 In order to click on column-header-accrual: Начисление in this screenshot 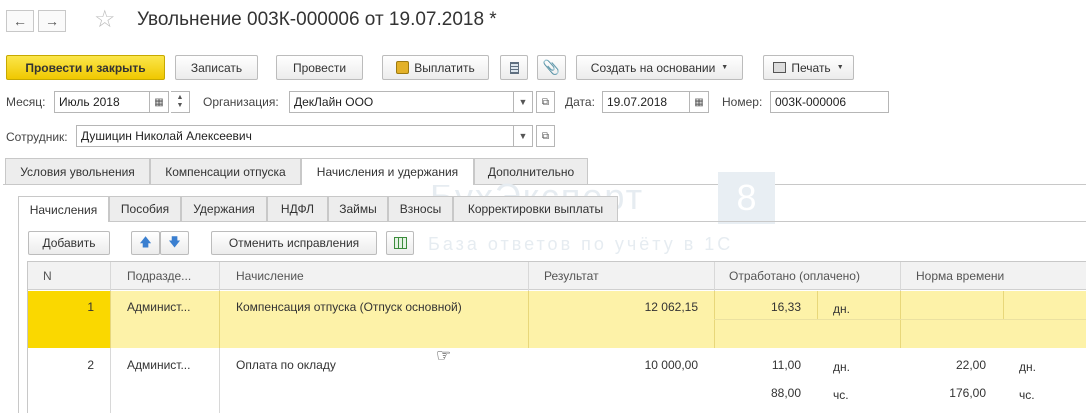, I will do `click(270, 276)`.